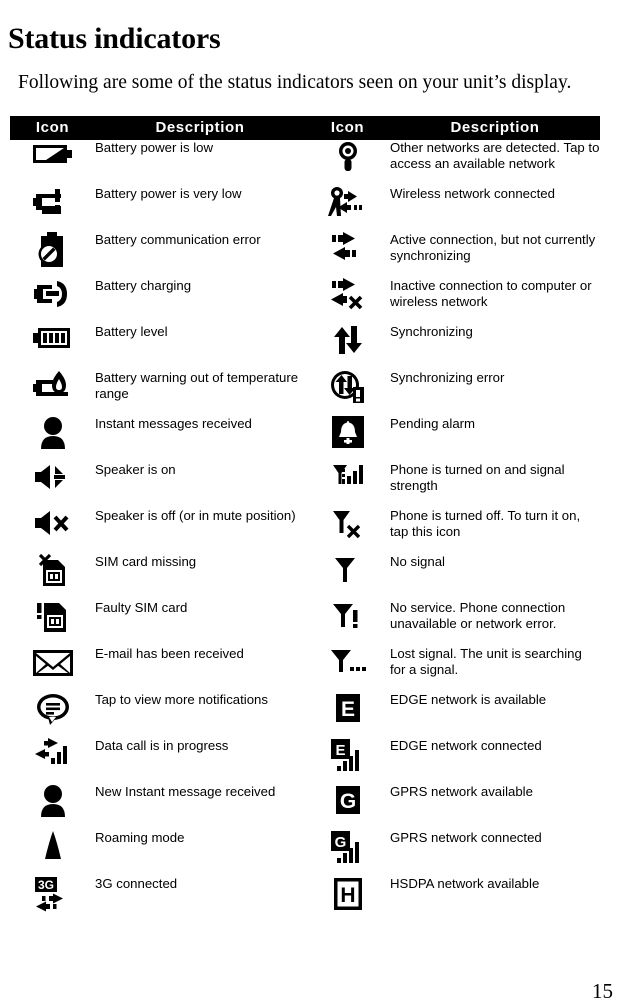 Image resolution: width=623 pixels, height=1008 pixels. What do you see at coordinates (53, 523) in the screenshot?
I see `speaker-off-icon` at bounding box center [53, 523].